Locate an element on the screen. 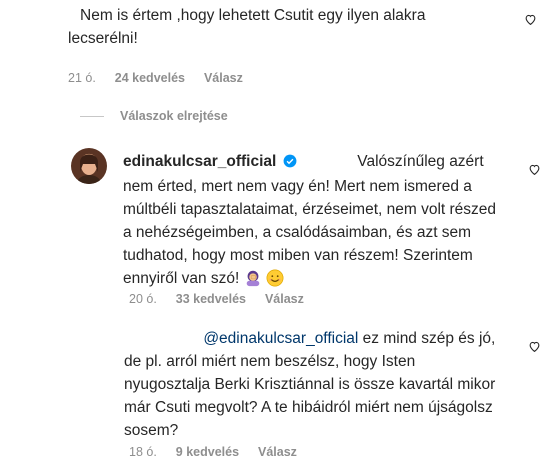  comment-meta: 20 ó. 33 kedvelés Válasz is located at coordinates (216, 299).